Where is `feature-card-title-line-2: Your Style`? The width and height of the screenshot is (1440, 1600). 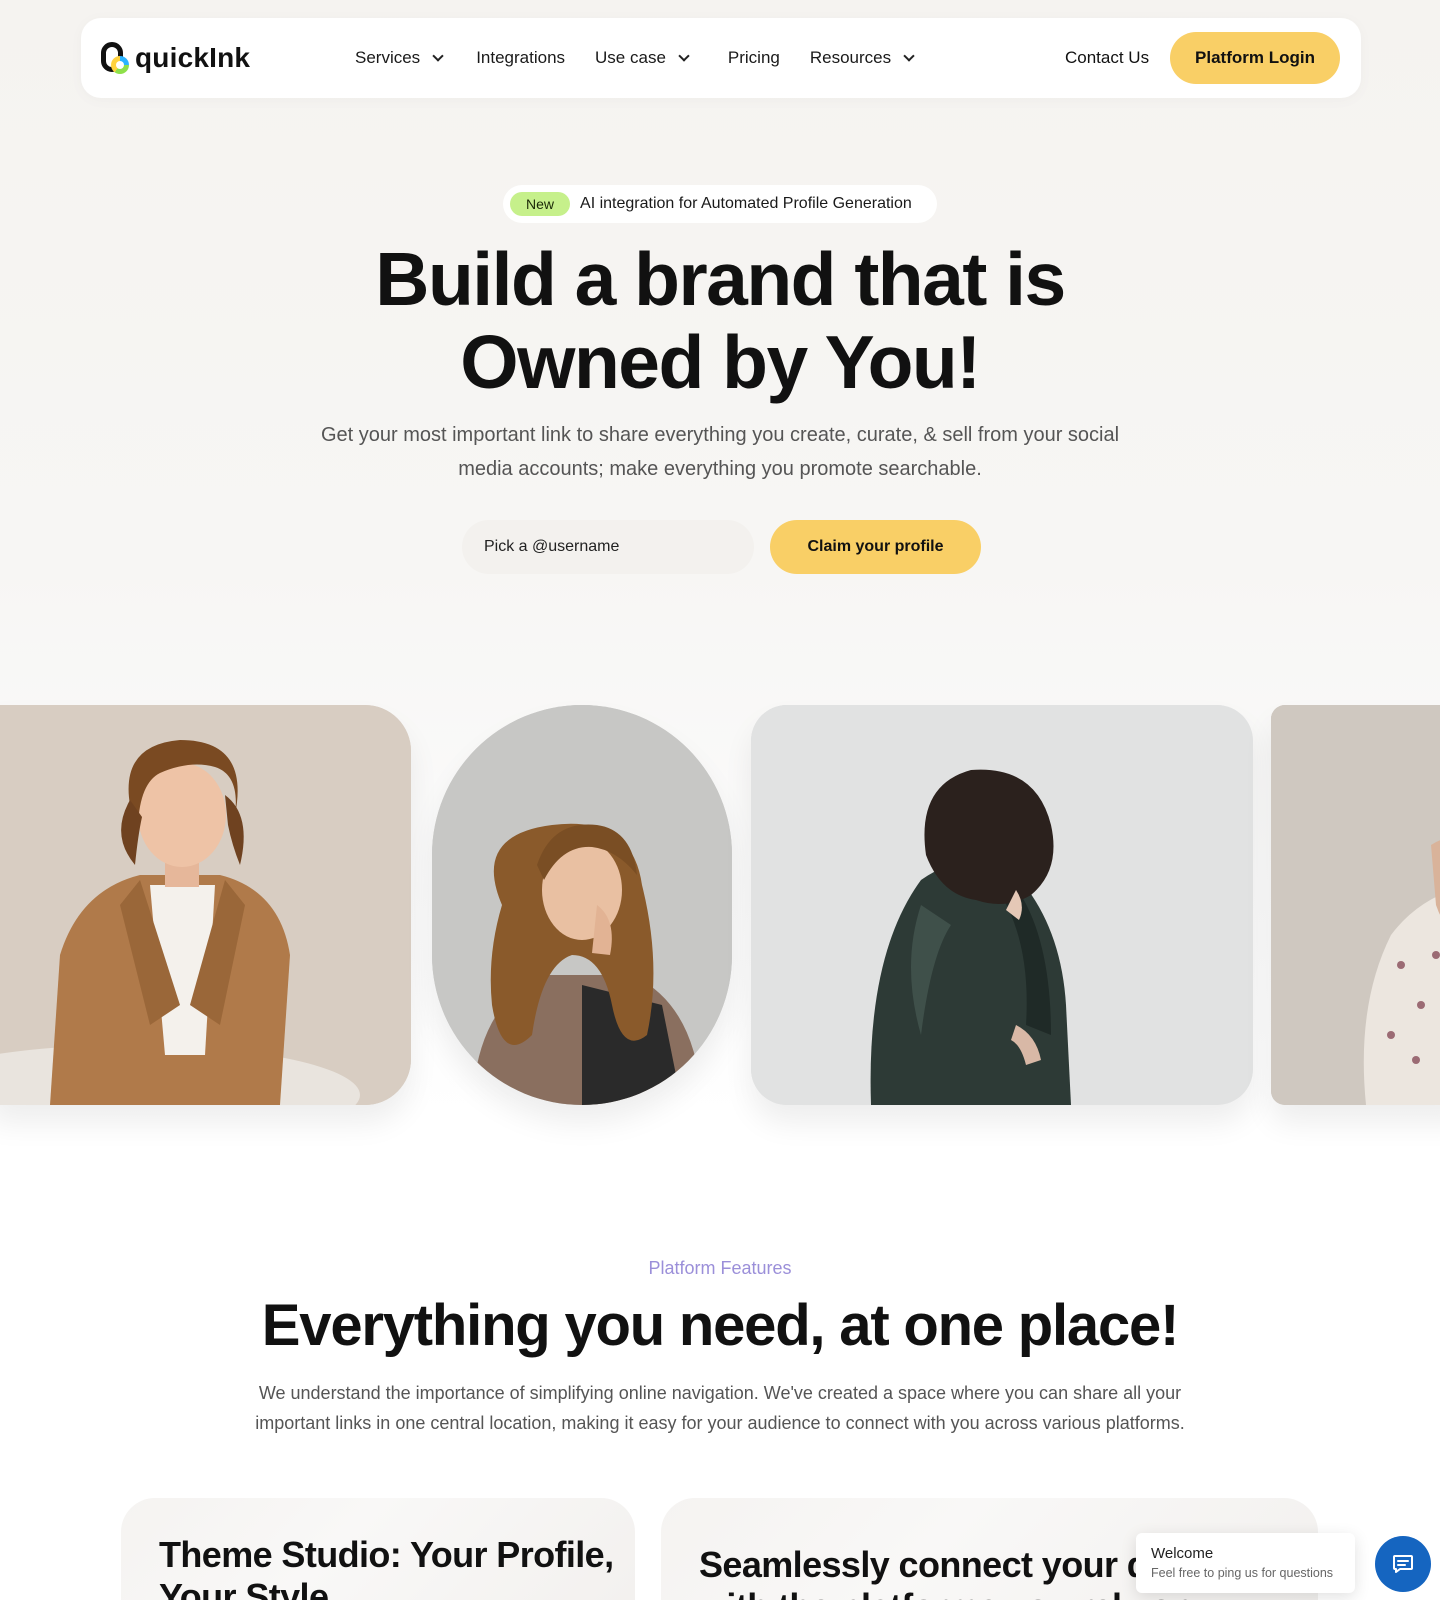
feature-card-title-line-2: Your Style is located at coordinates (244, 1588).